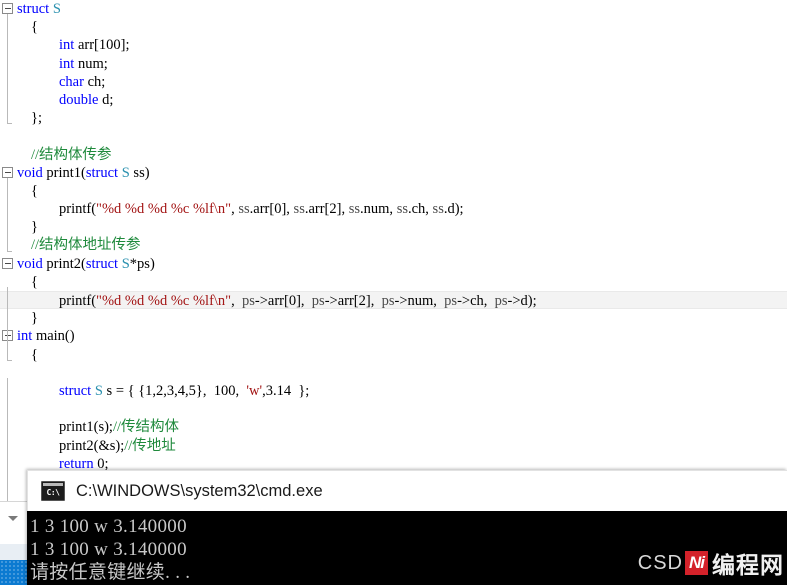  I want to click on code-line-text: int num;, so click(83, 63).